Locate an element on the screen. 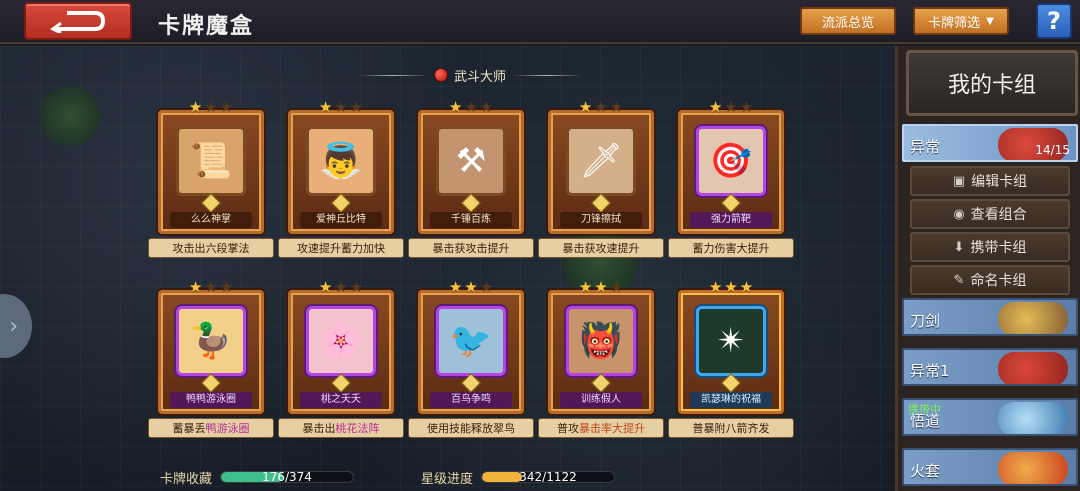 The width and height of the screenshot is (1080, 491). card-item: ★ ★ ★ 🐦 百鸟争鸣 使用技能释放翠鸟 is located at coordinates (471, 358).